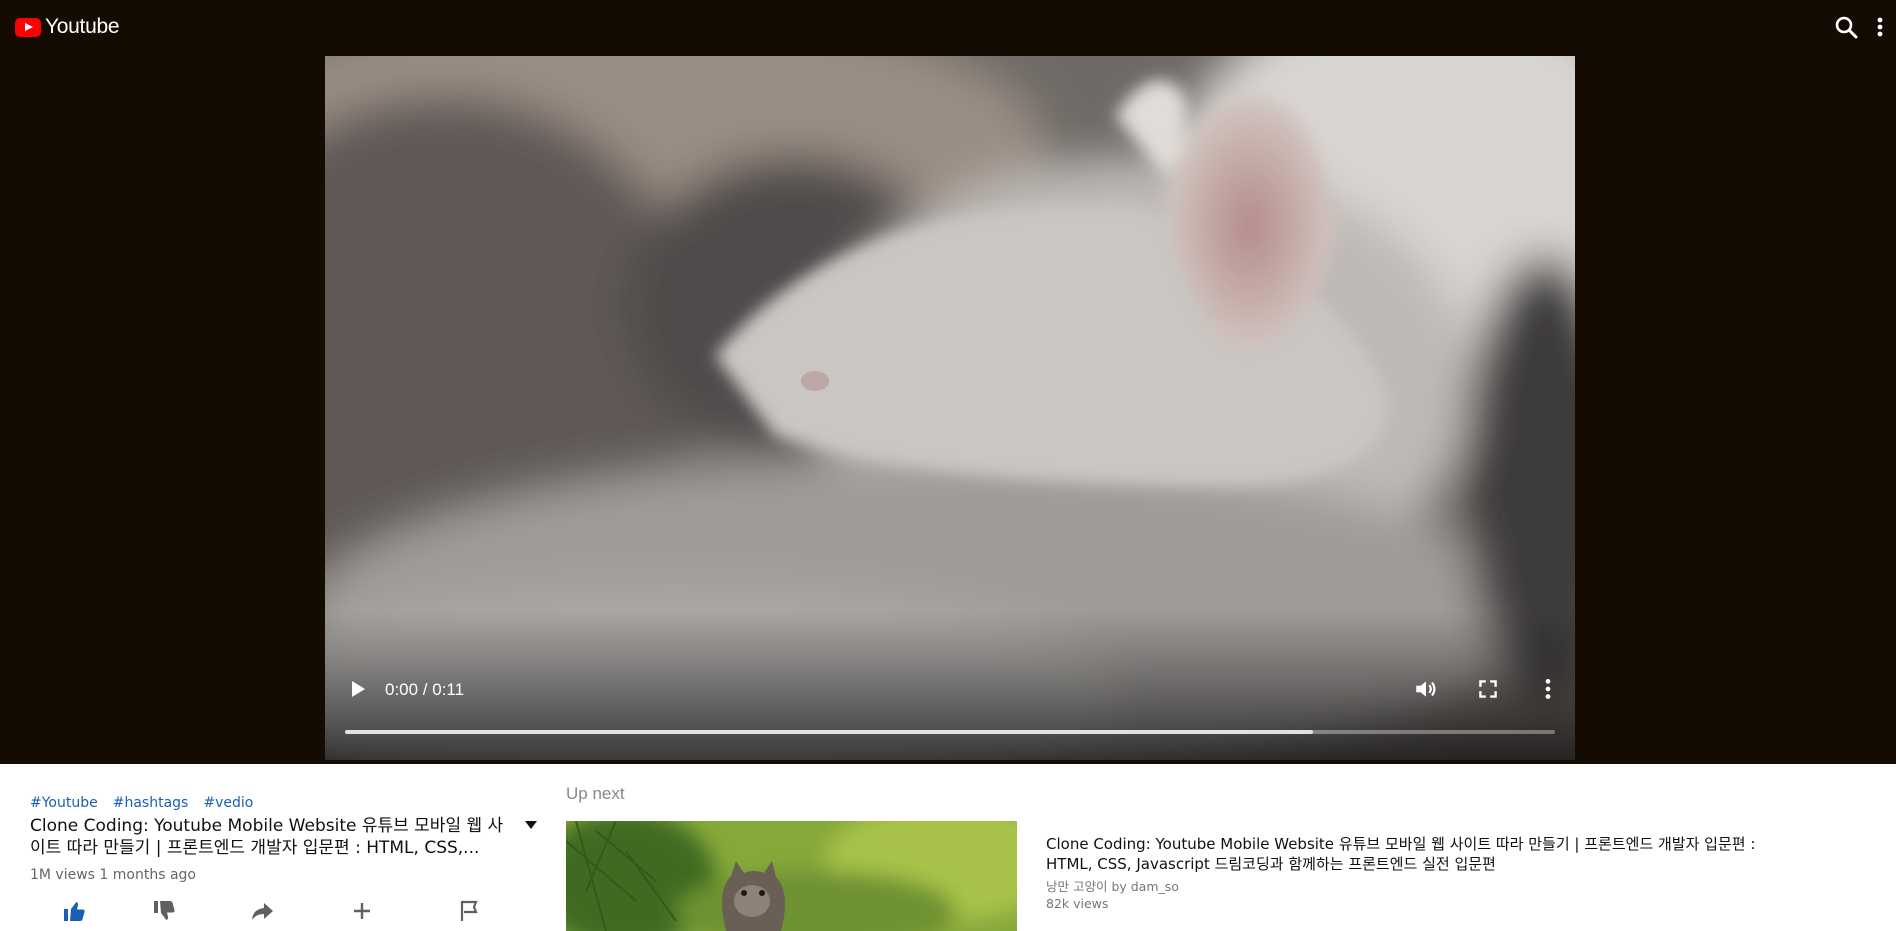 The width and height of the screenshot is (1896, 931). I want to click on flag-icon, so click(470, 911).